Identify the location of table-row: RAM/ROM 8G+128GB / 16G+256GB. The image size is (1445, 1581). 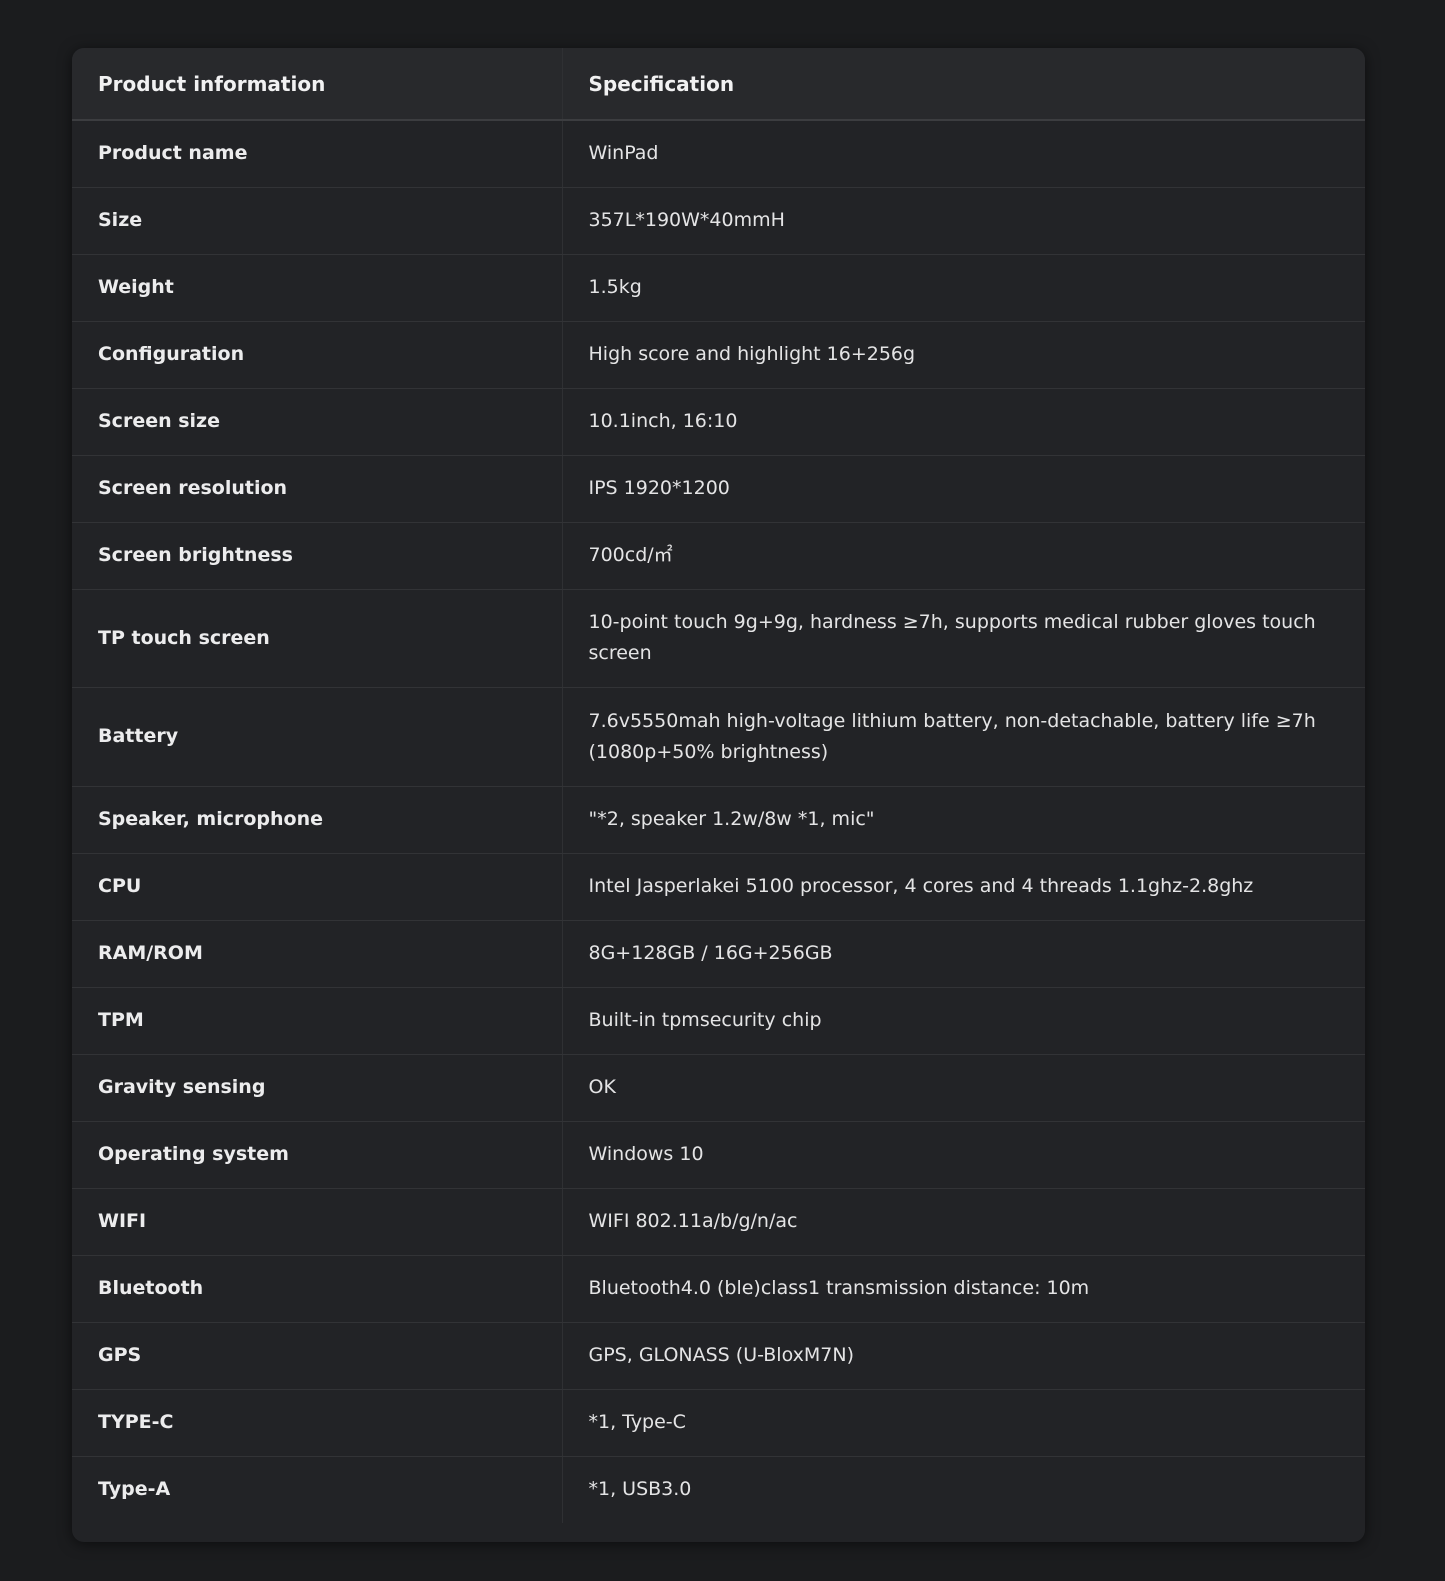
(718, 954).